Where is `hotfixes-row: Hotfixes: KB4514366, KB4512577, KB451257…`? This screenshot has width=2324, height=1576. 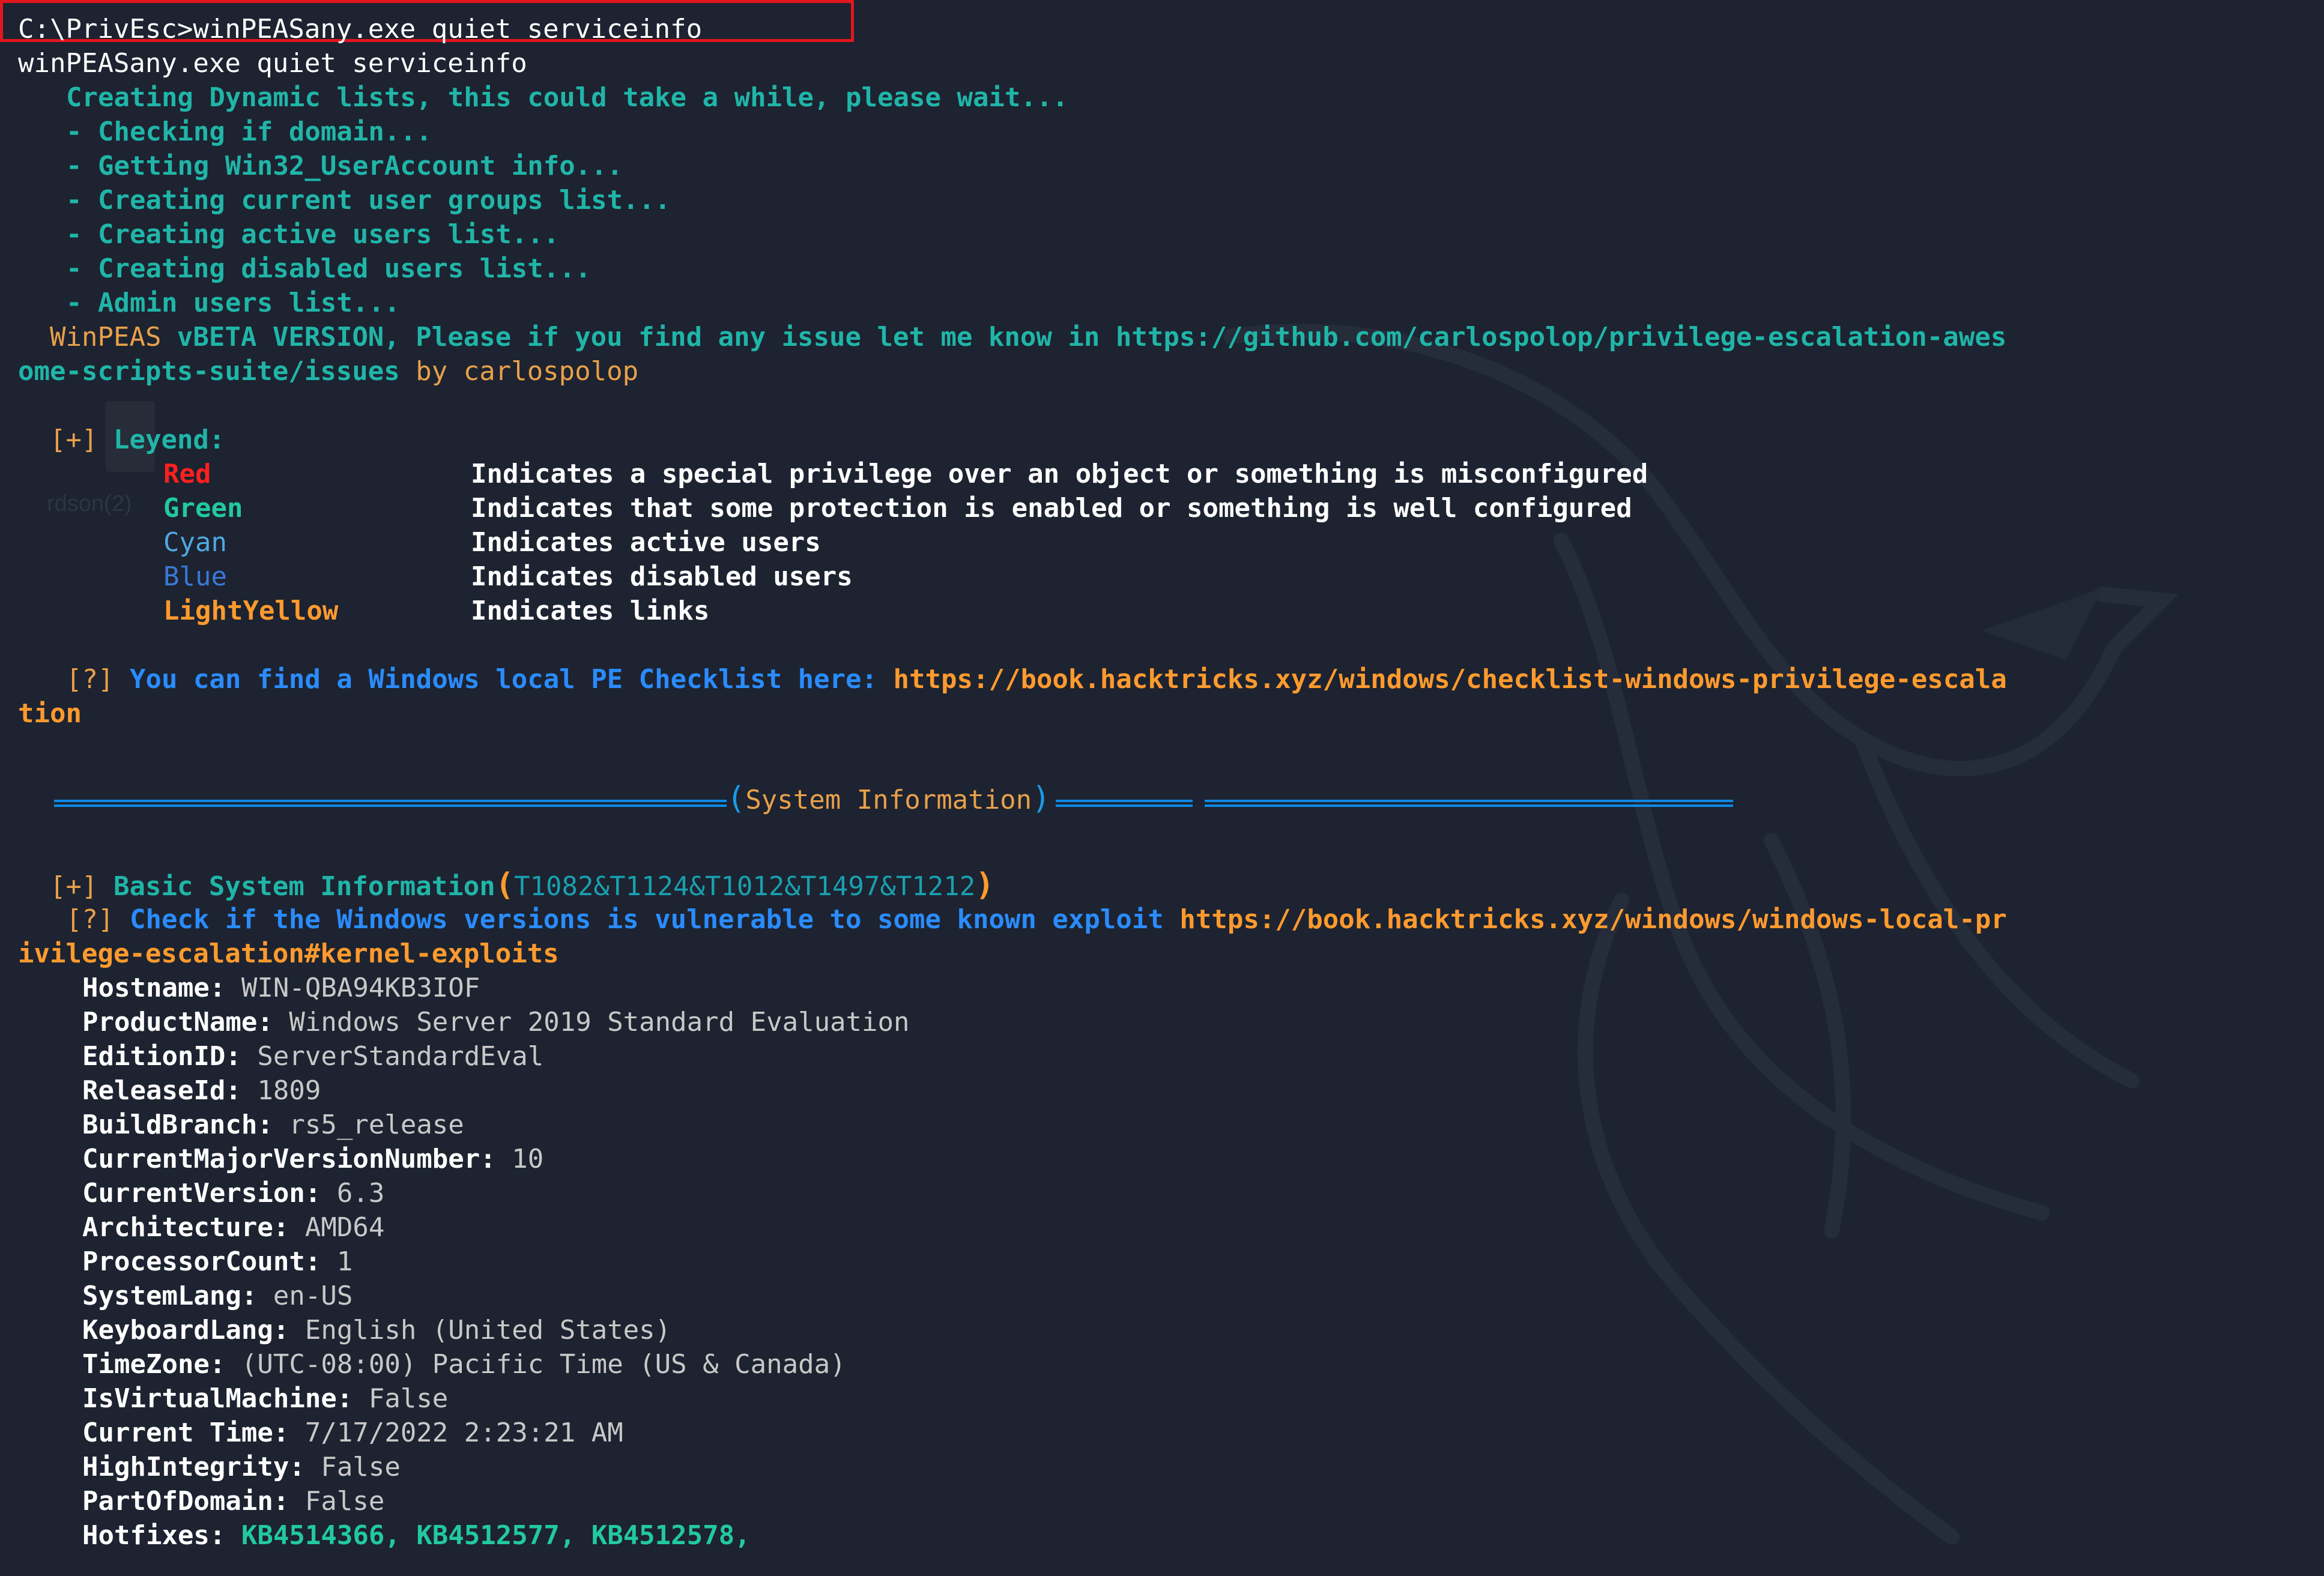 hotfixes-row: Hotfixes: KB4514366, KB4512577, KB451257… is located at coordinates (416, 1535).